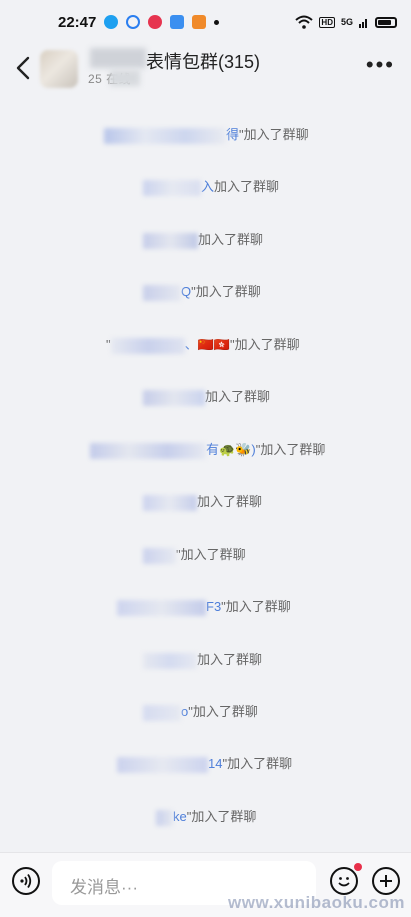  What do you see at coordinates (180, 816) in the screenshot?
I see `member-nickname: ke` at bounding box center [180, 816].